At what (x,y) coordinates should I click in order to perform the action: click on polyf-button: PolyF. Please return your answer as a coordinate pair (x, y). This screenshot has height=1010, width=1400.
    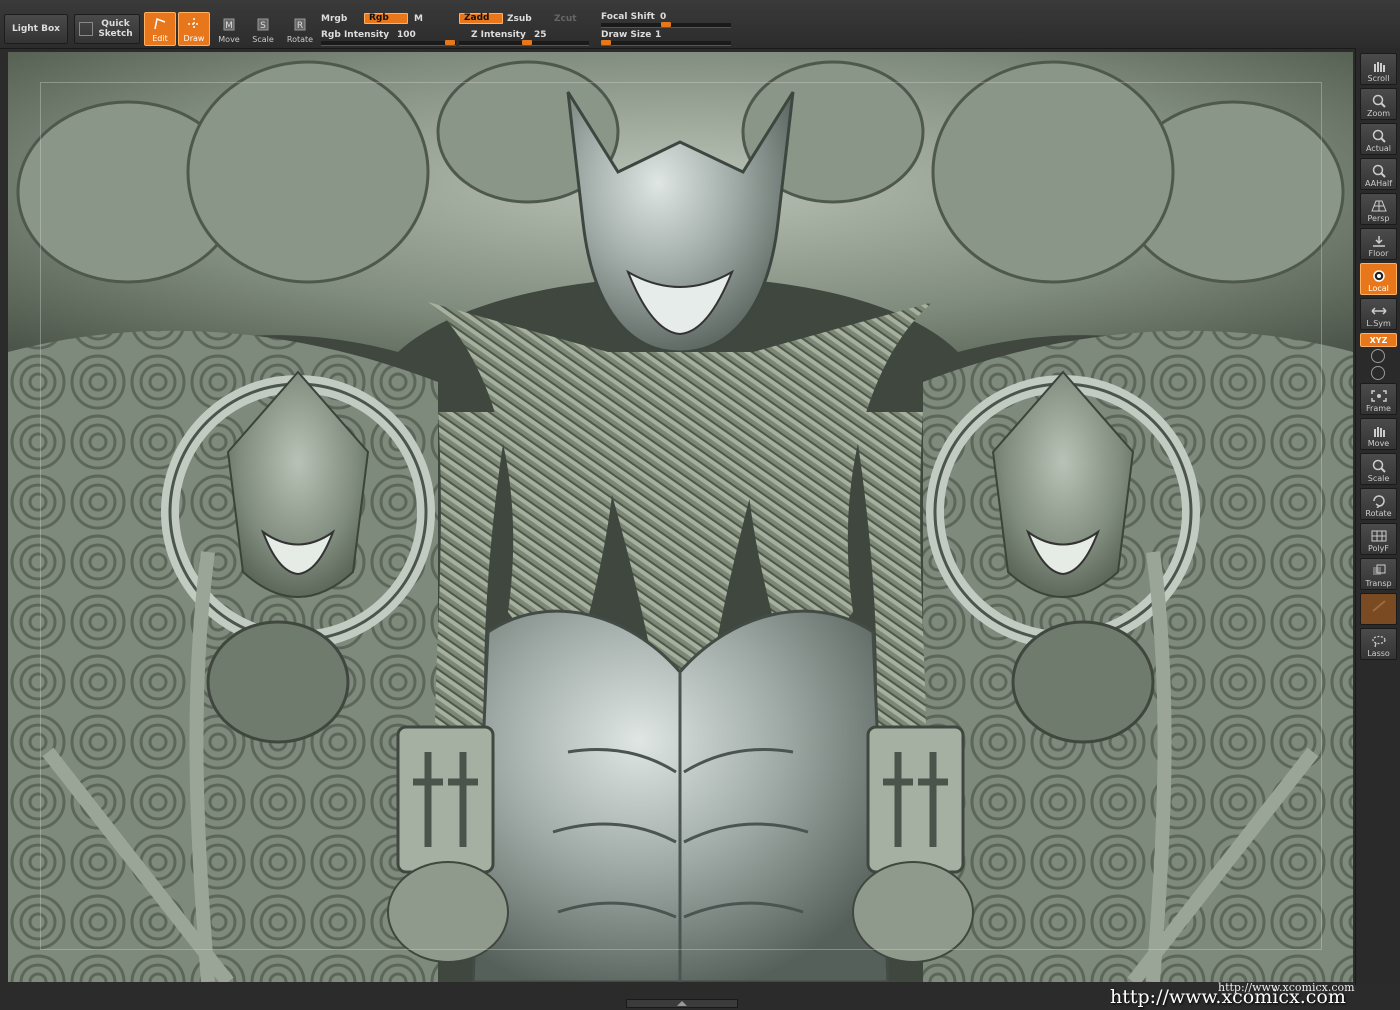
    Looking at the image, I should click on (1378, 539).